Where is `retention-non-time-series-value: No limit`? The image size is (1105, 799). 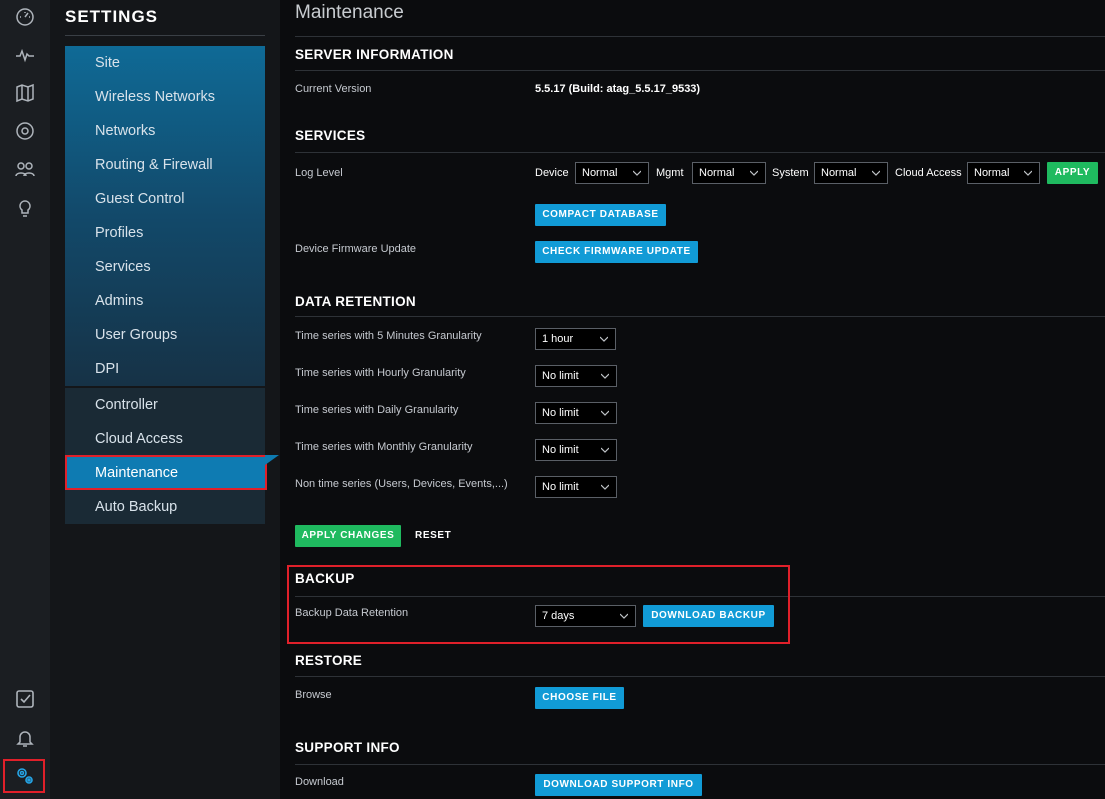
retention-non-time-series-value: No limit is located at coordinates (560, 487).